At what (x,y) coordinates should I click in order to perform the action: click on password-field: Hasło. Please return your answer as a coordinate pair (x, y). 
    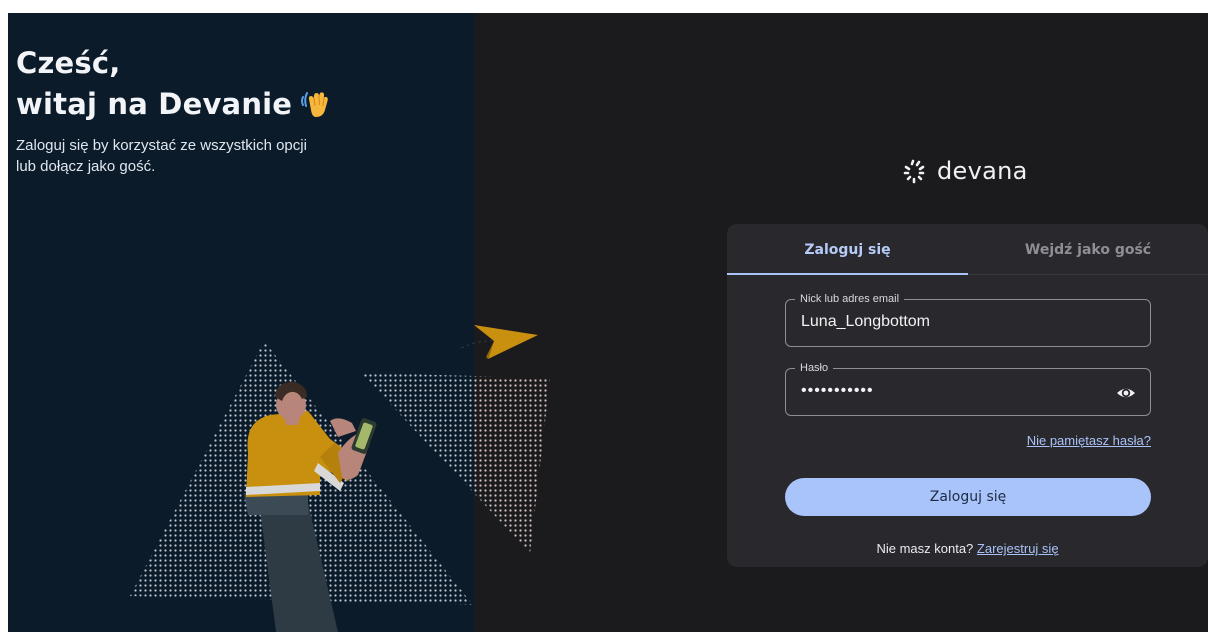
    Looking at the image, I should click on (968, 388).